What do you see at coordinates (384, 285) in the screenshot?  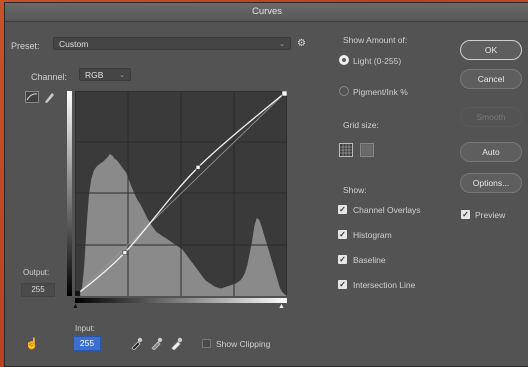 I see `intersection-line-label: Intersection Line` at bounding box center [384, 285].